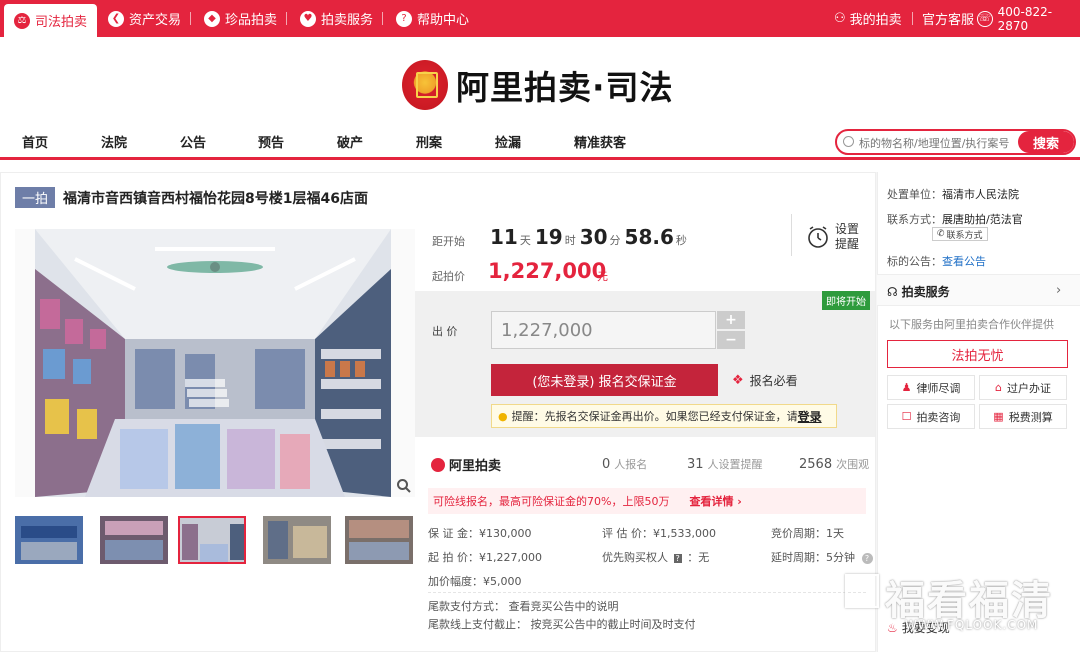 This screenshot has height=652, width=1080. I want to click on auction-consult-button: ☐ 拍卖咨询, so click(931, 416).